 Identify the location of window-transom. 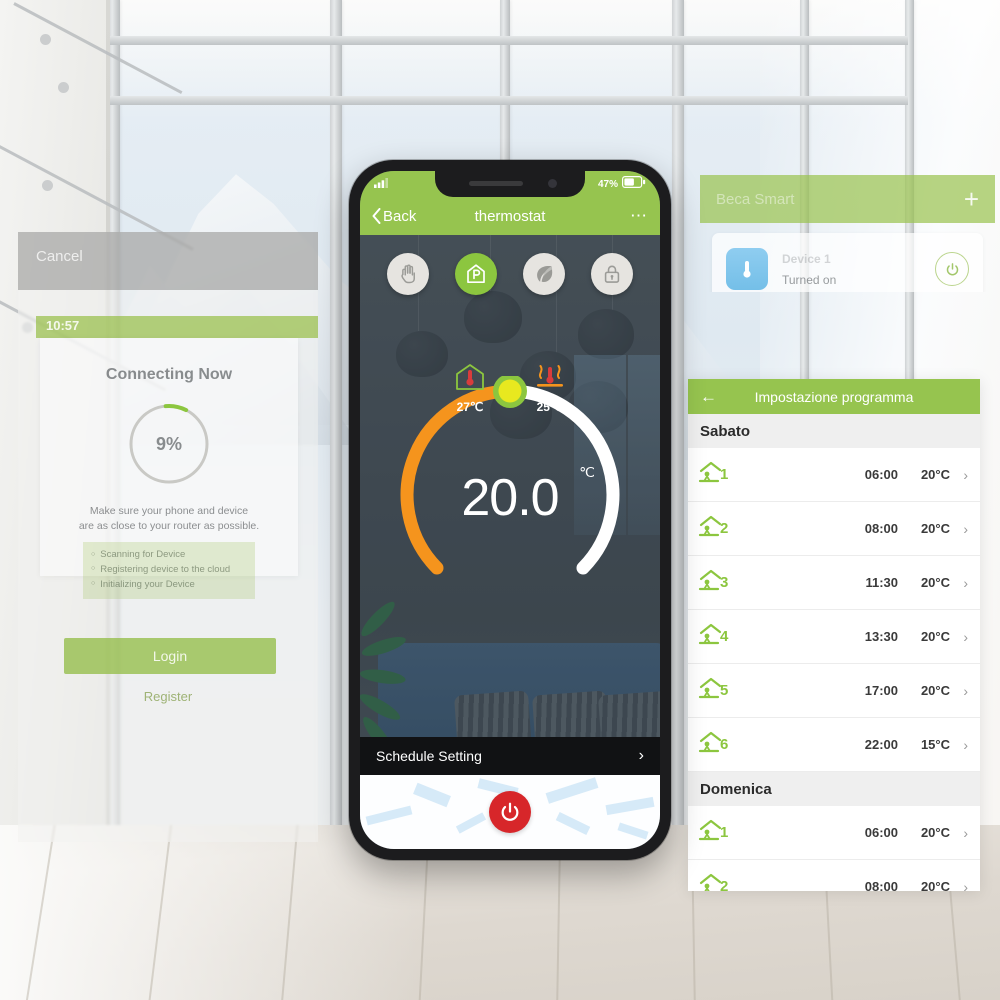
(508, 100).